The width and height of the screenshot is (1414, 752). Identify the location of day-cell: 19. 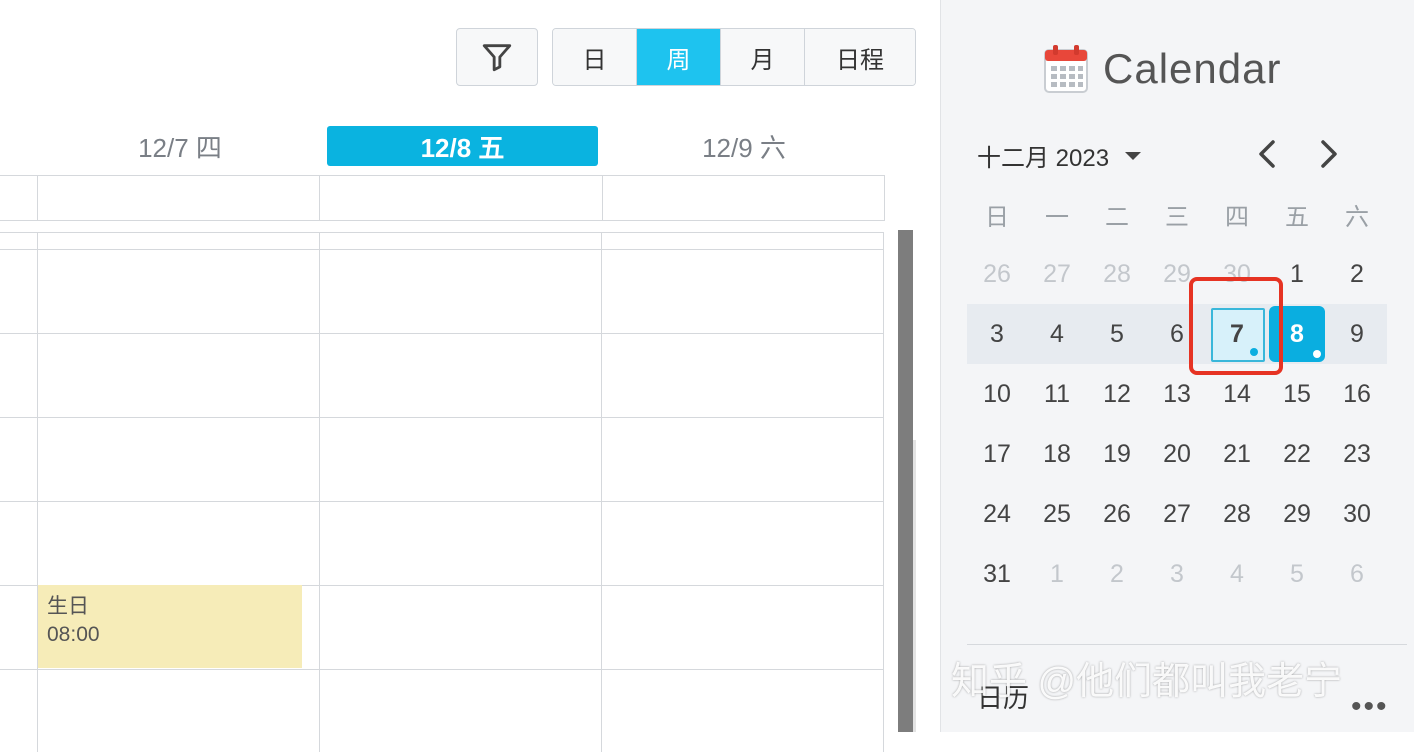
(1117, 454).